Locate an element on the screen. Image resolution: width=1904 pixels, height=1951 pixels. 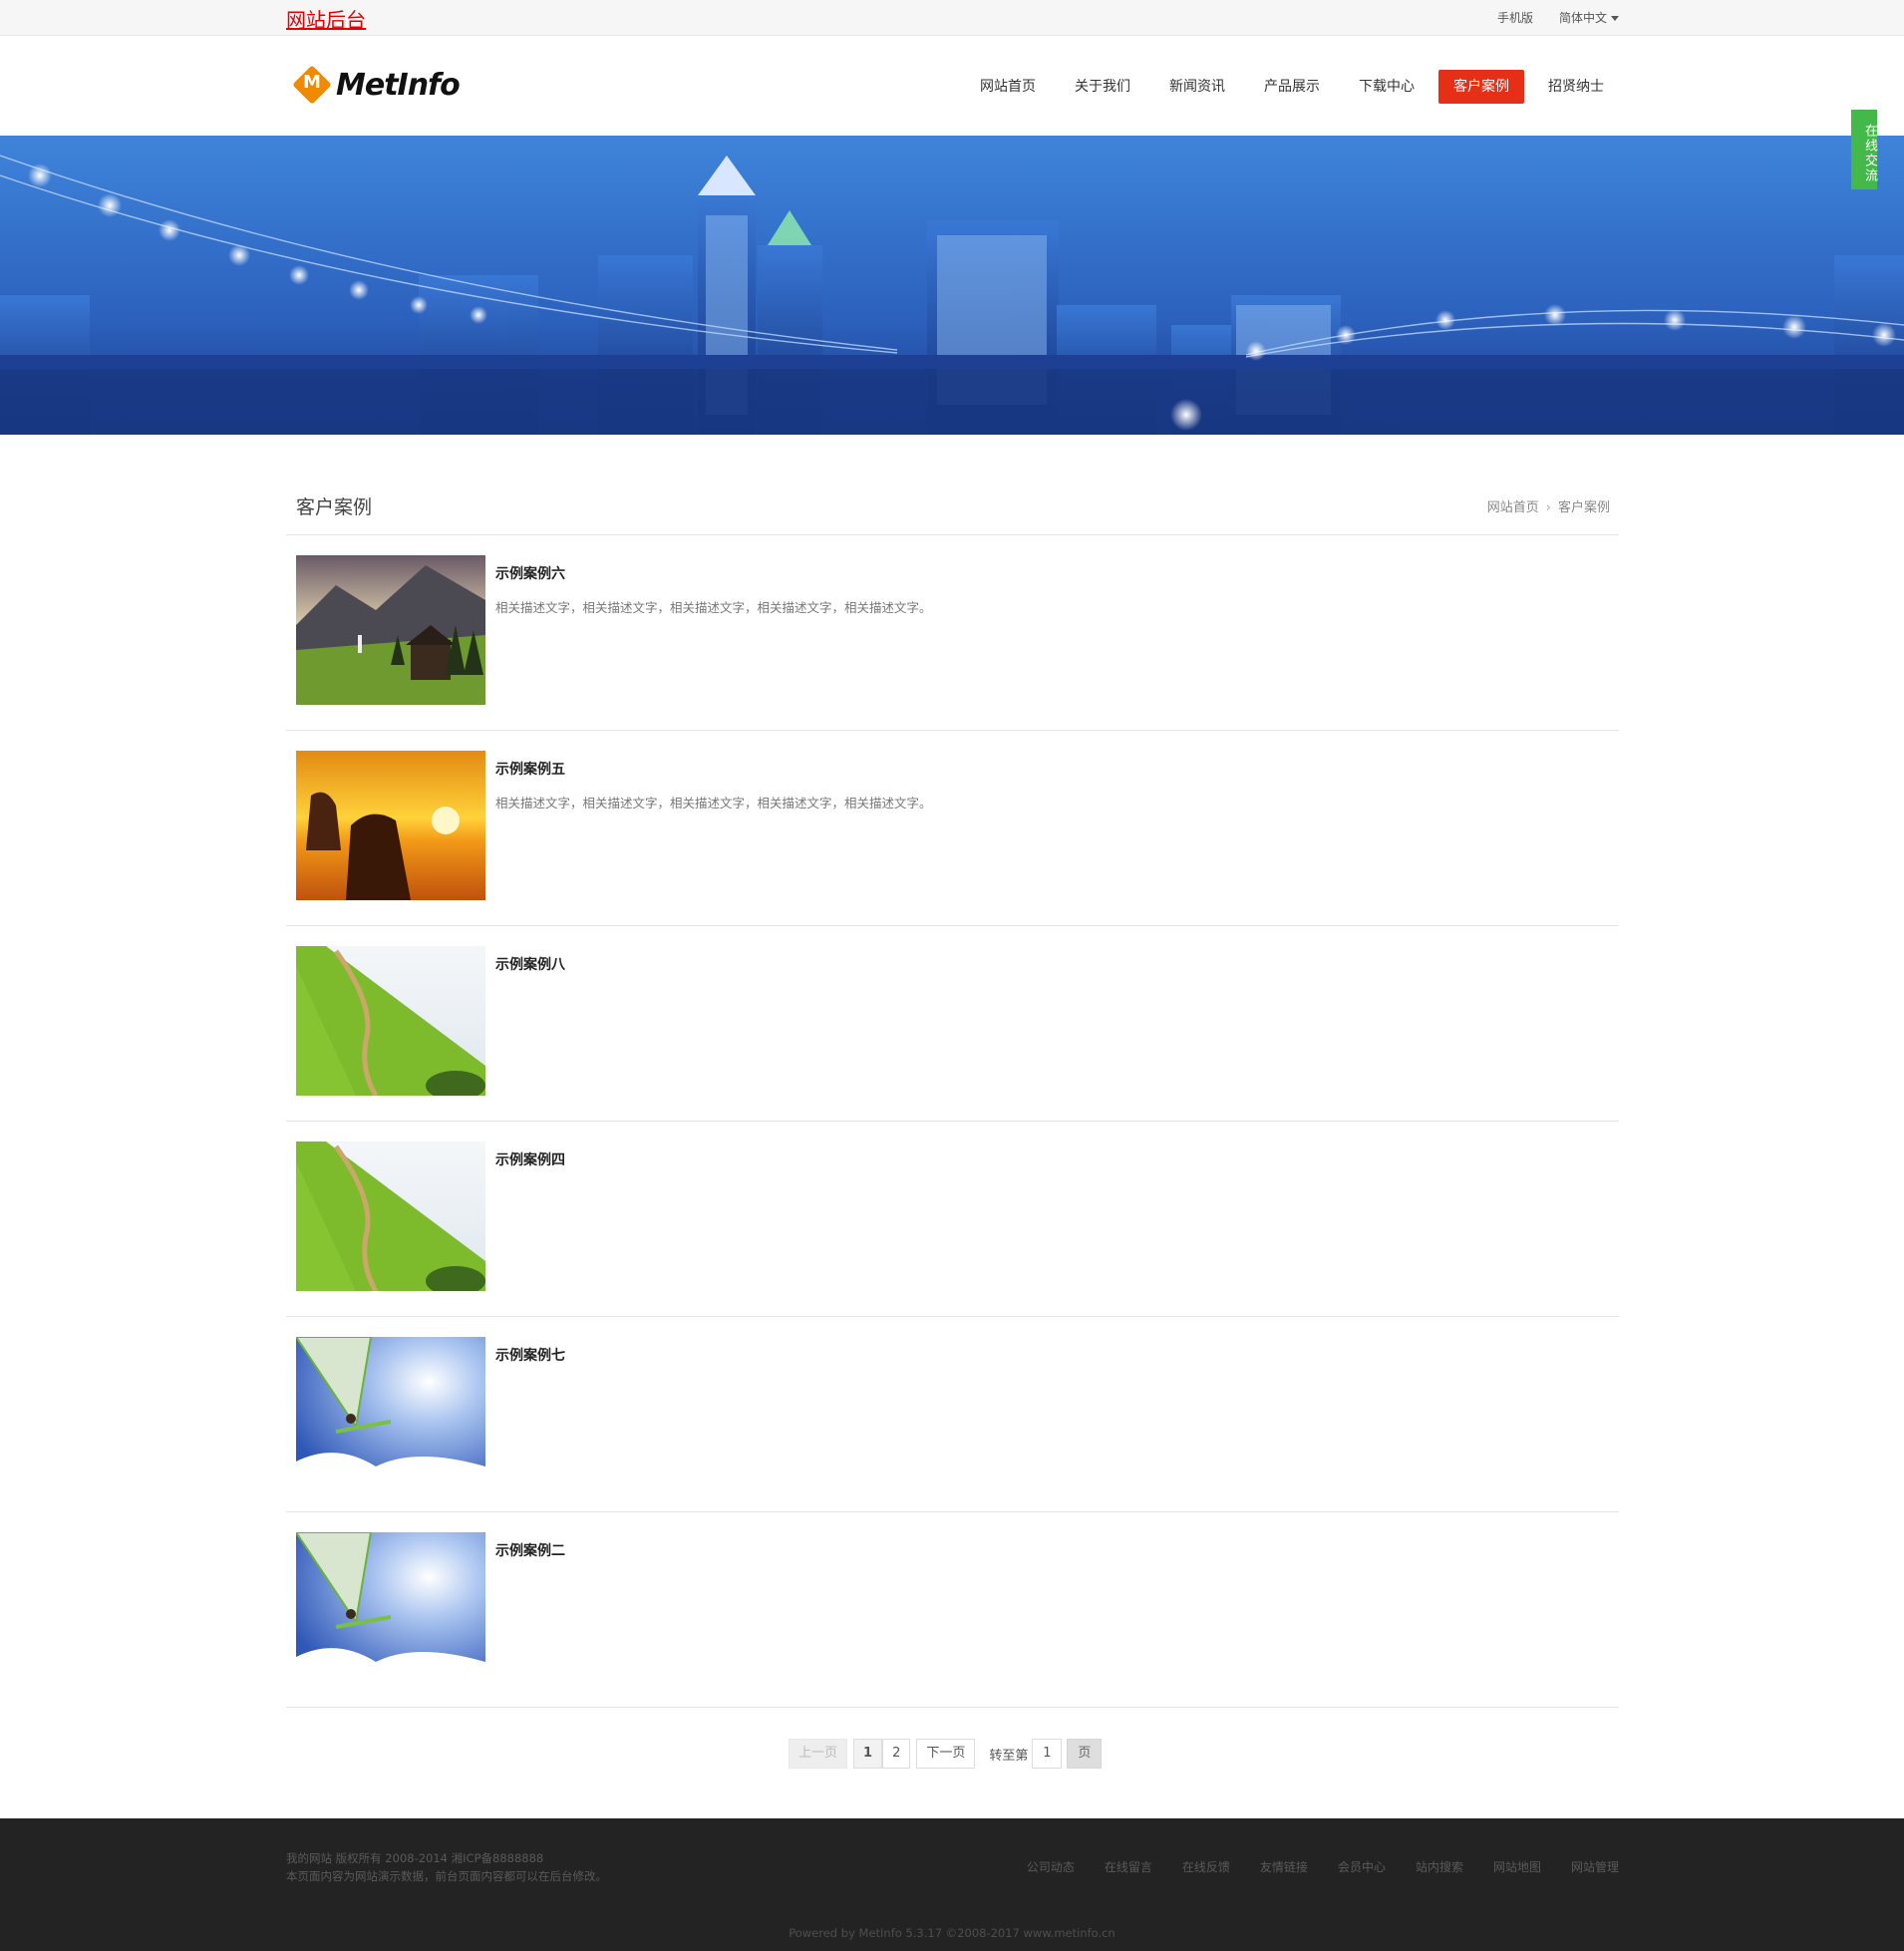
language-select: 简体中文 is located at coordinates (1589, 17).